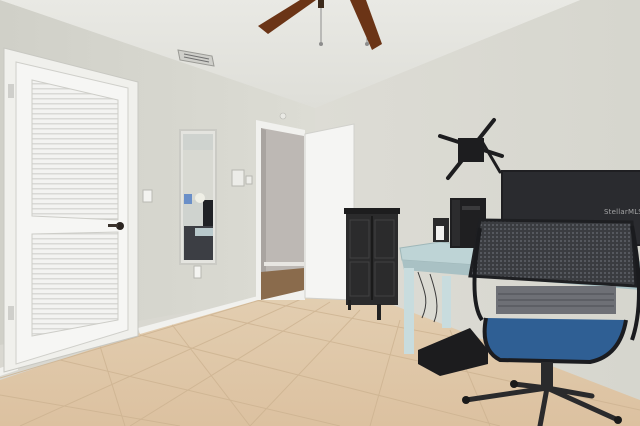 The image size is (640, 426). What do you see at coordinates (147, 196) in the screenshot?
I see `light-switch` at bounding box center [147, 196].